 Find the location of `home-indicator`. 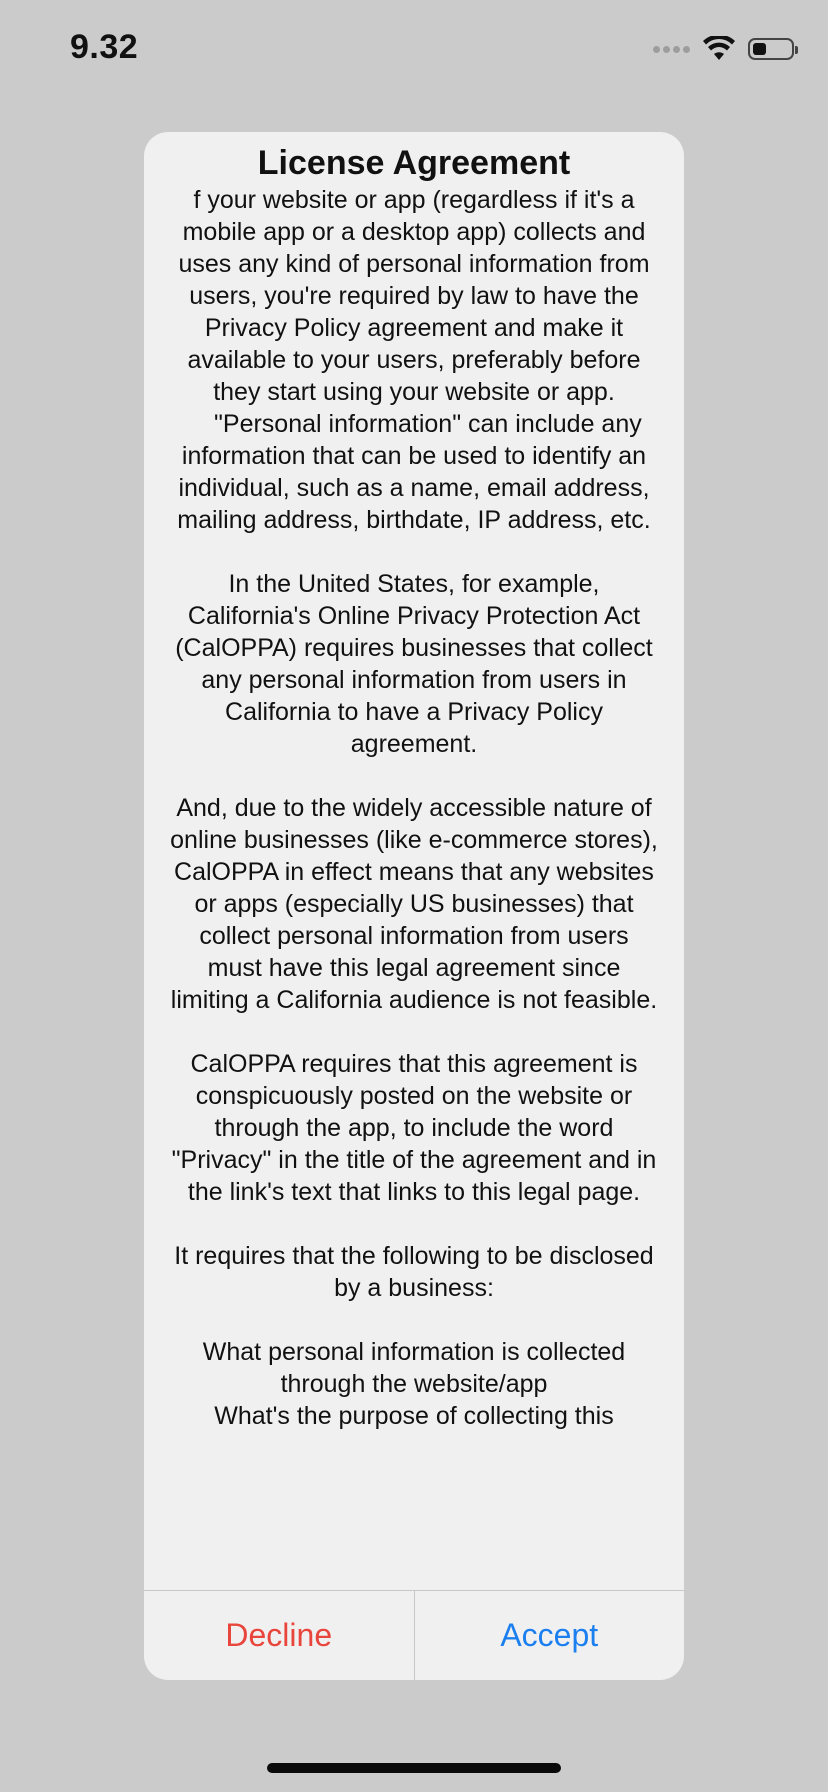

home-indicator is located at coordinates (414, 1768).